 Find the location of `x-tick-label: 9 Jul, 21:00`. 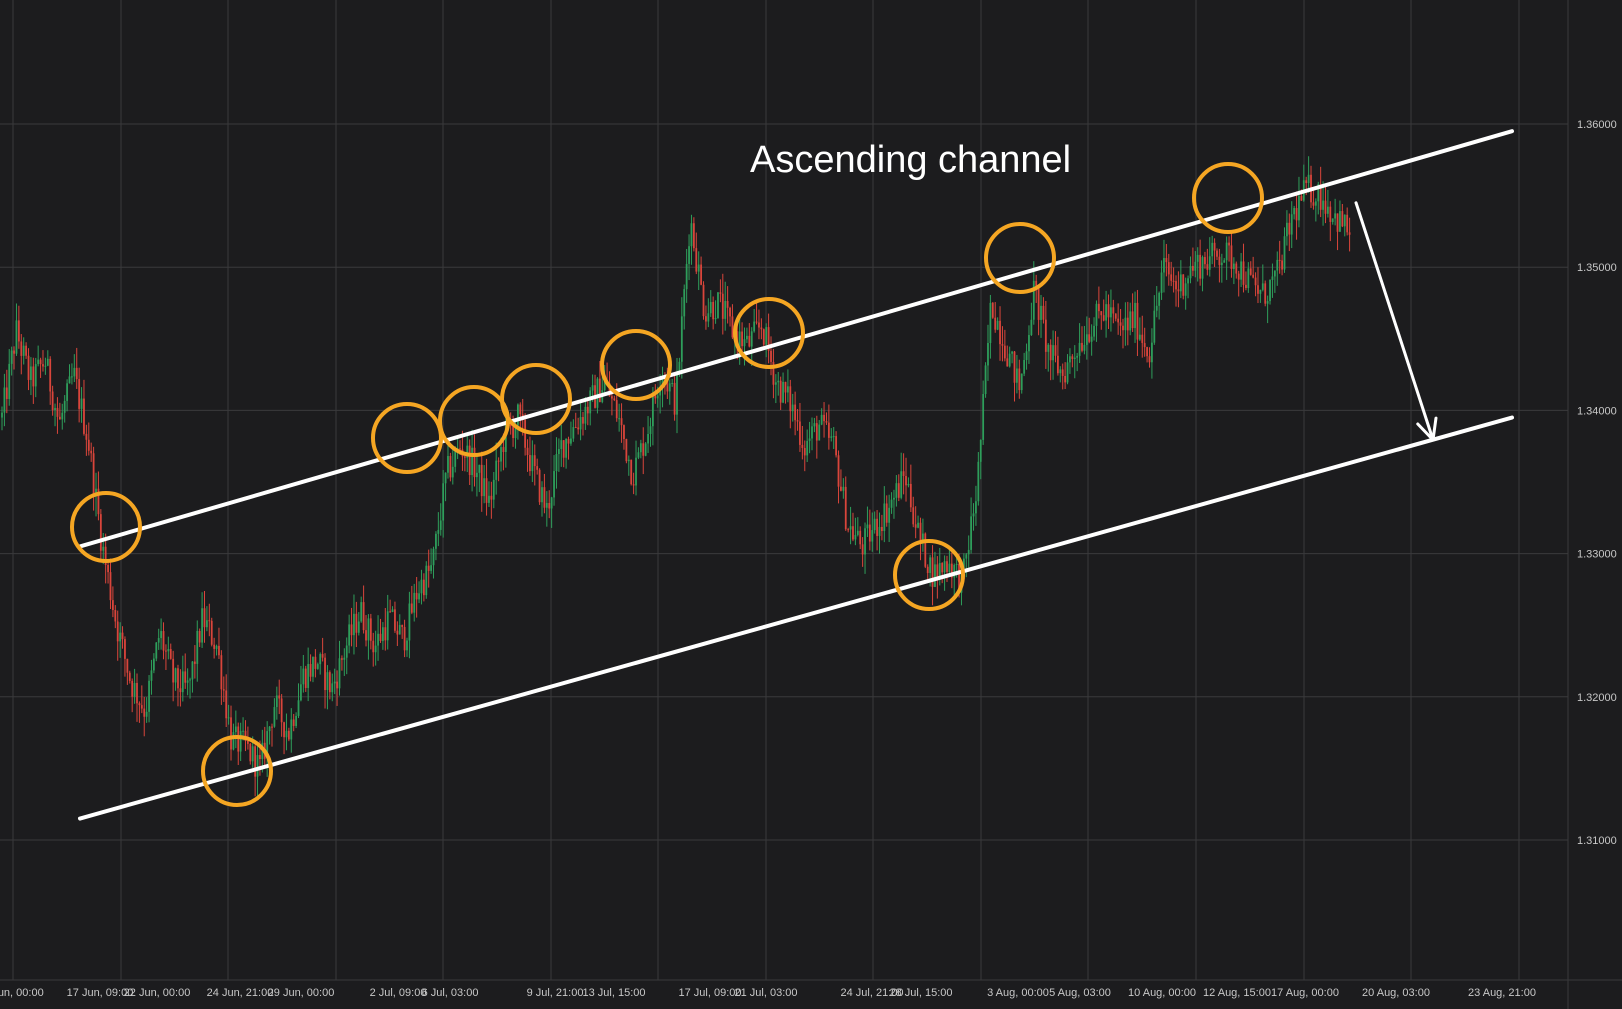

x-tick-label: 9 Jul, 21:00 is located at coordinates (555, 993).